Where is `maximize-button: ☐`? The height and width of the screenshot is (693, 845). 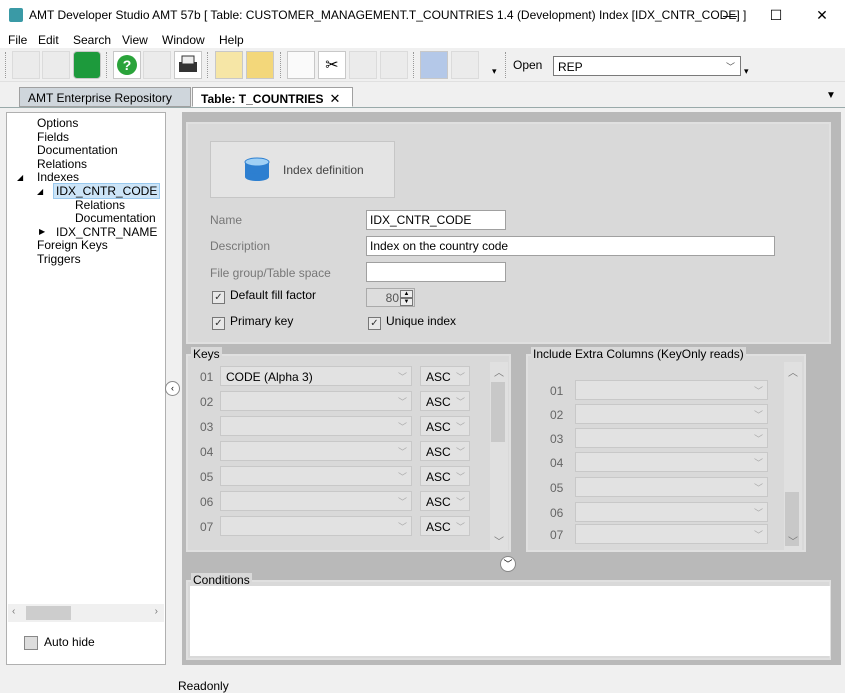
maximize-button: ☐ is located at coordinates (776, 15).